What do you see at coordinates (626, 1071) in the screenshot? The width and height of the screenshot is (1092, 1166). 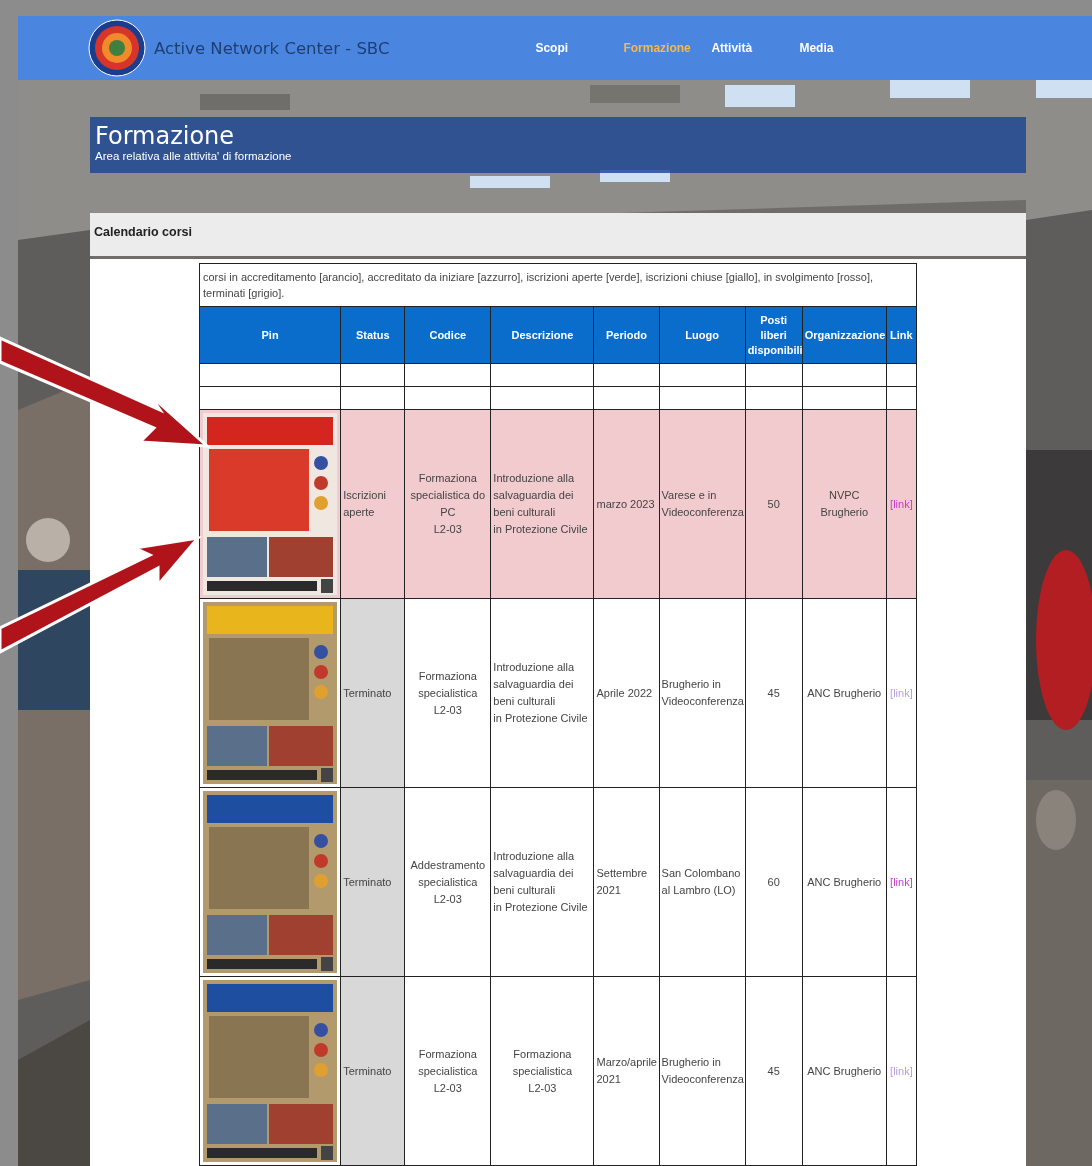 I see `period-cell: Marzo/aprile 2021` at bounding box center [626, 1071].